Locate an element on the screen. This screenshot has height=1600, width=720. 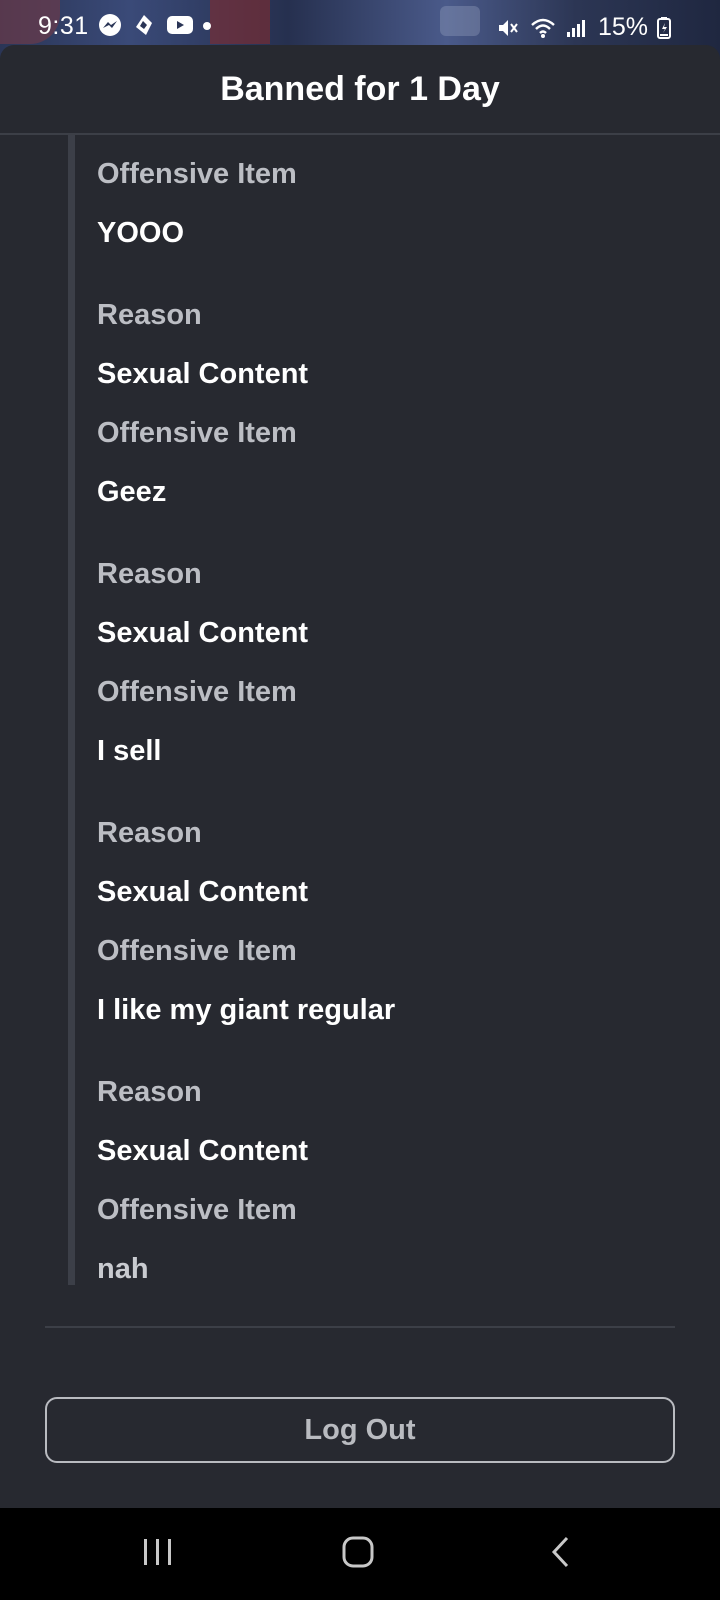
home-icon is located at coordinates (358, 1554).